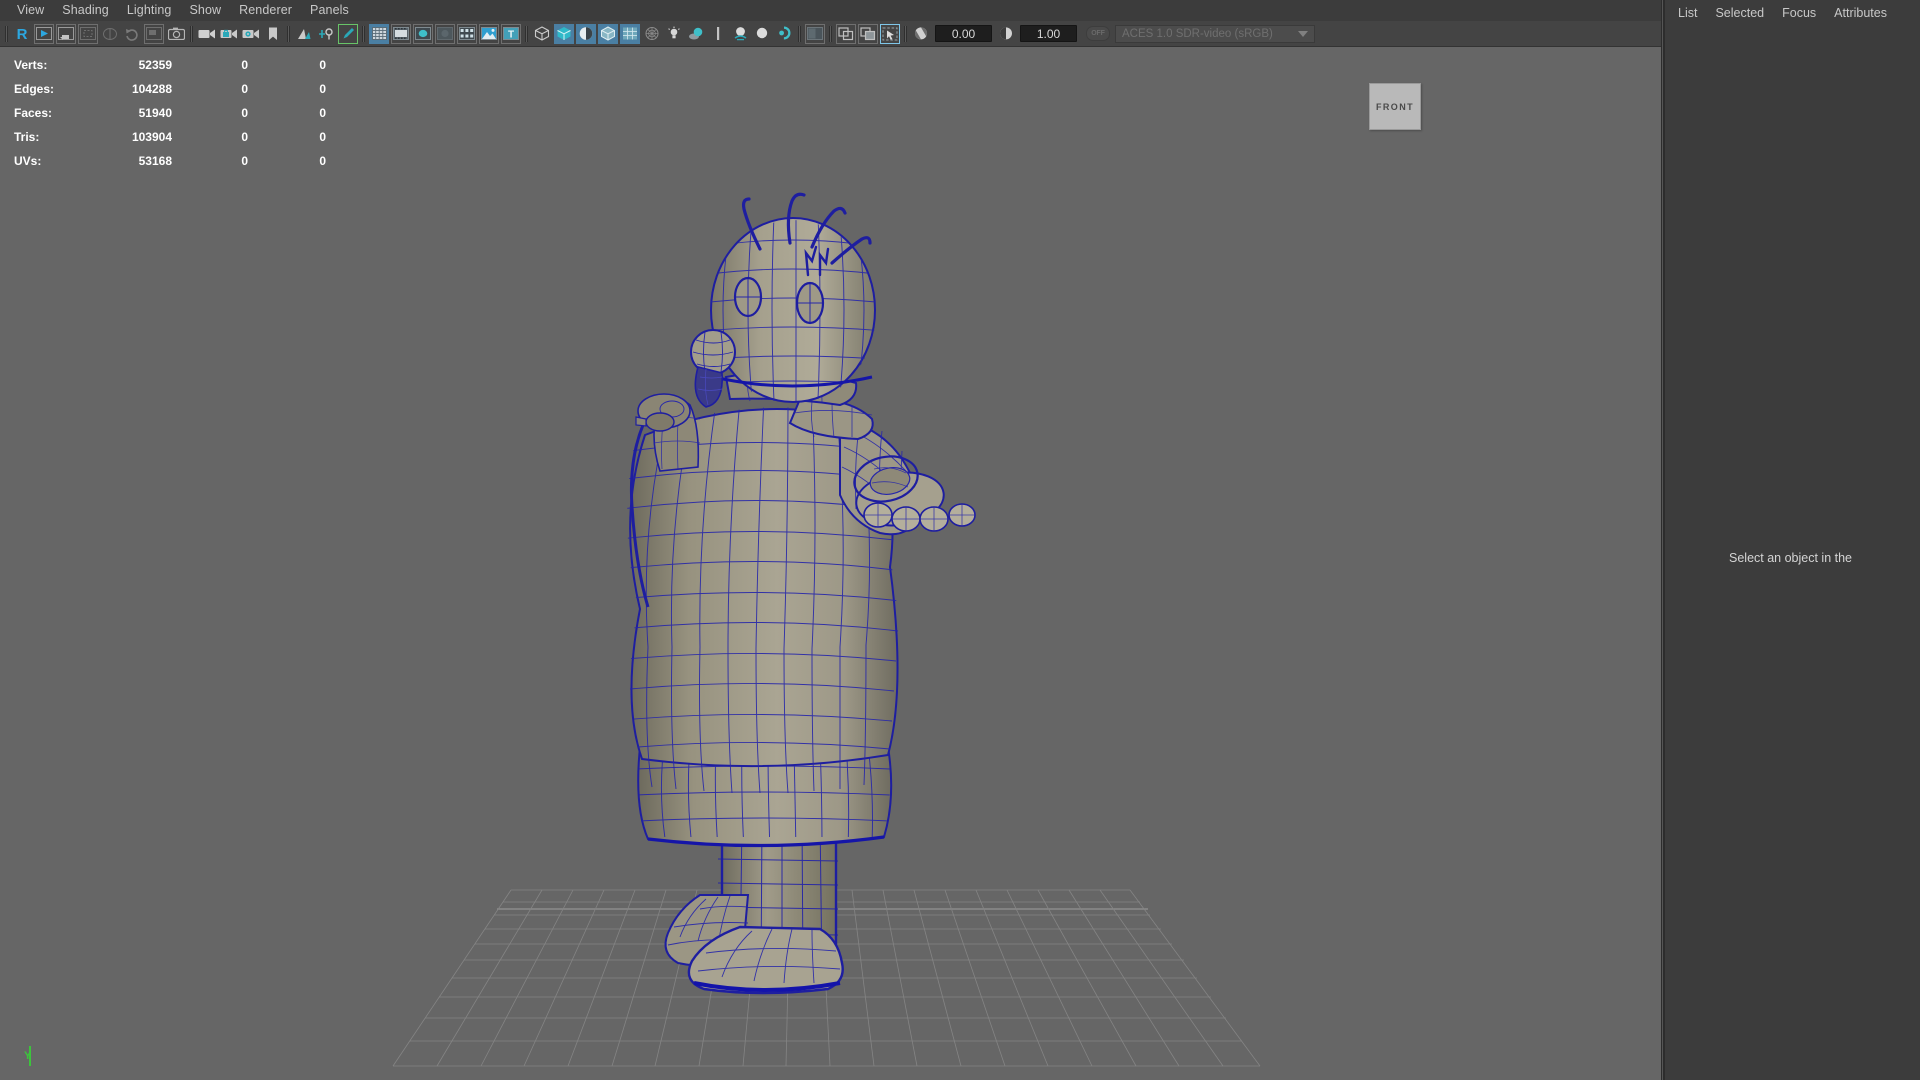 This screenshot has height=1080, width=1920. Describe the element at coordinates (322, 161) in the screenshot. I see `hud-uvs-secondary: 0` at that location.